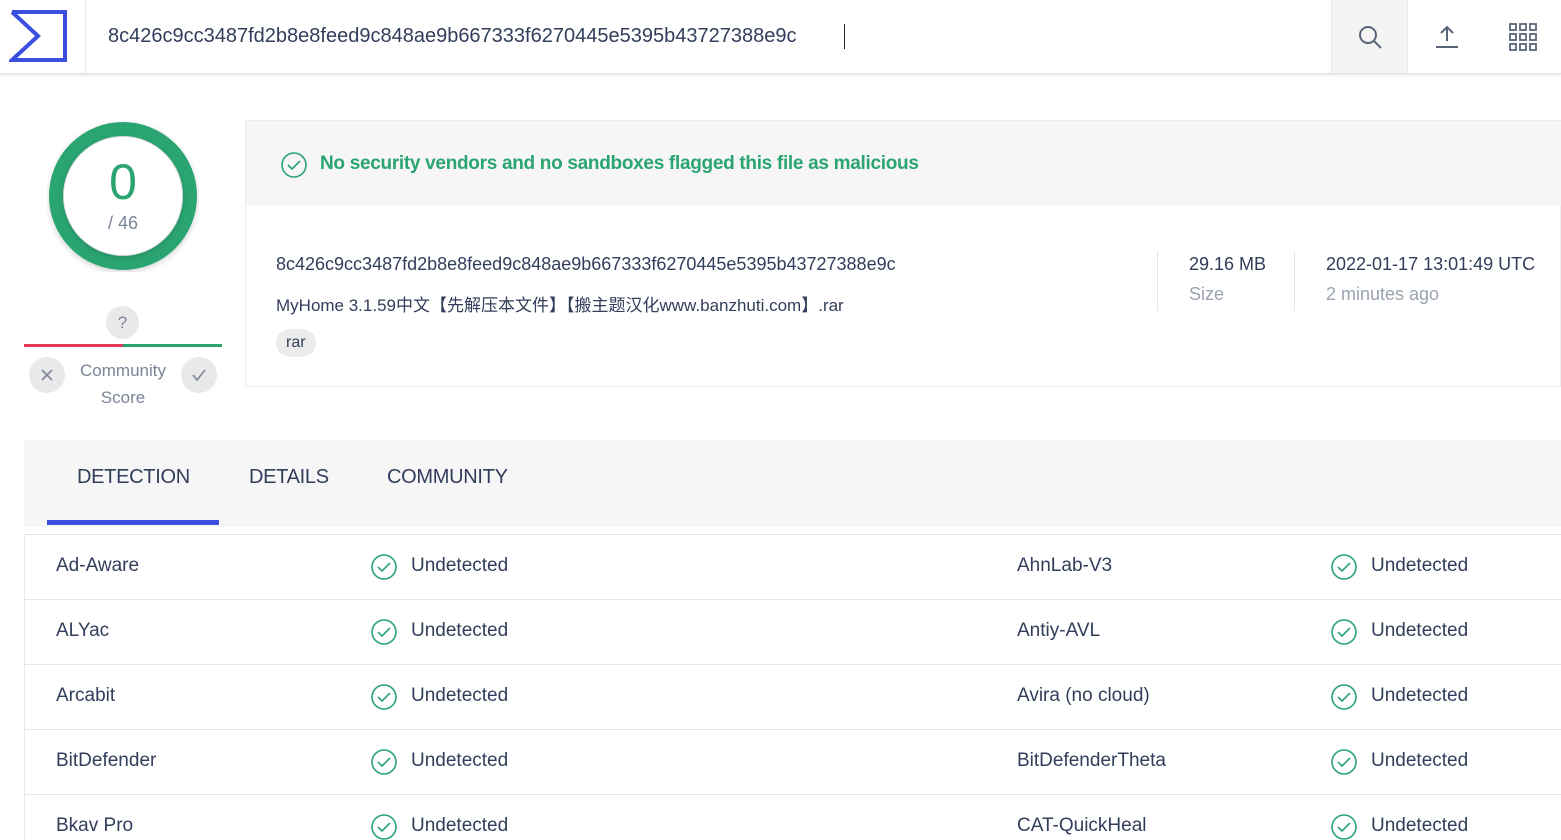 The image size is (1561, 840). I want to click on tab-bar: DETECTION DETAILS COMMUNITY, so click(792, 483).